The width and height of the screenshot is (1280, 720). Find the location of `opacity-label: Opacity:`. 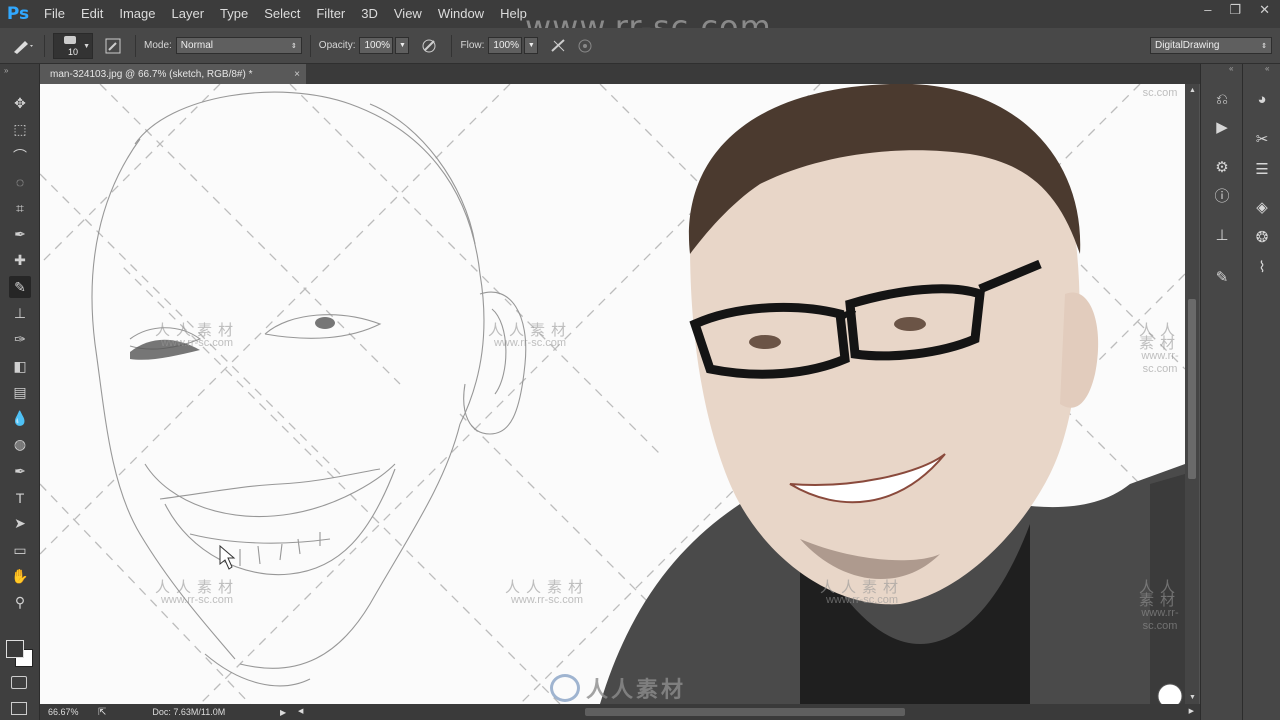

opacity-label: Opacity: is located at coordinates (337, 45).